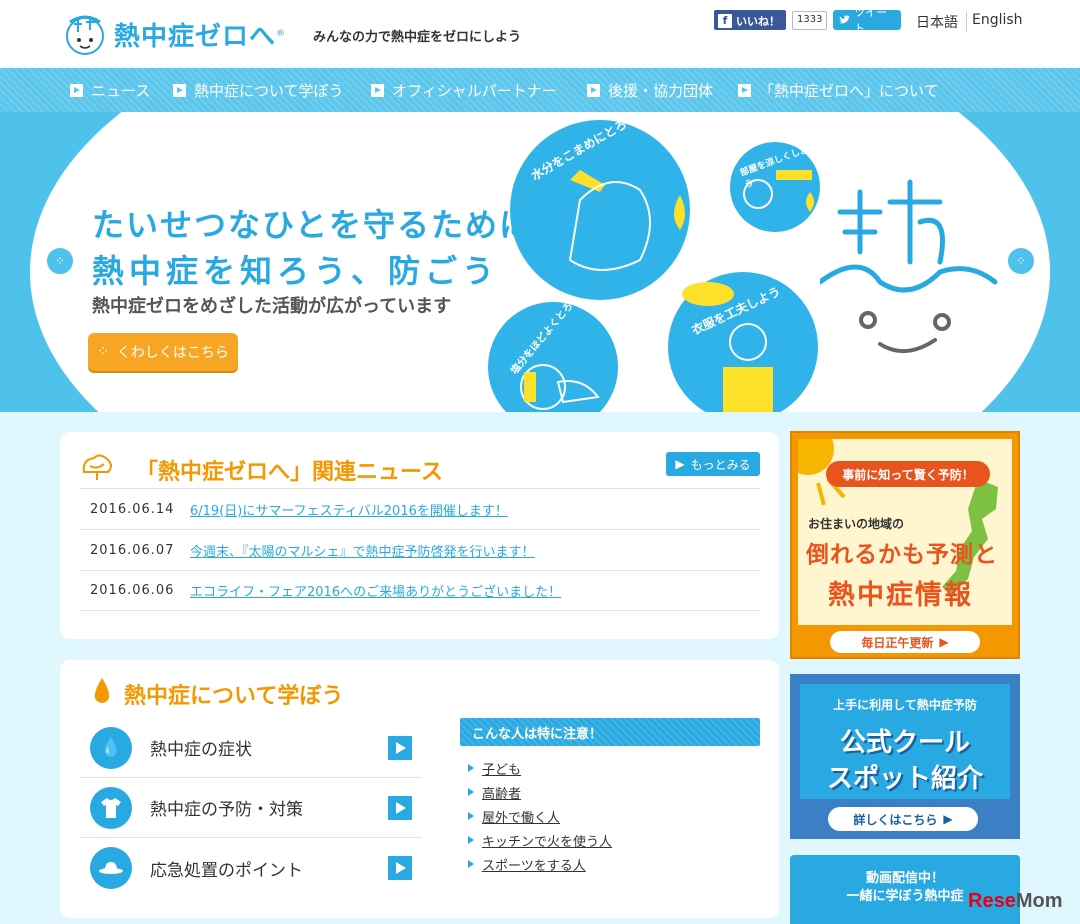 The height and width of the screenshot is (924, 1080). What do you see at coordinates (1039, 901) in the screenshot?
I see `watermark-suffix: Mom` at bounding box center [1039, 901].